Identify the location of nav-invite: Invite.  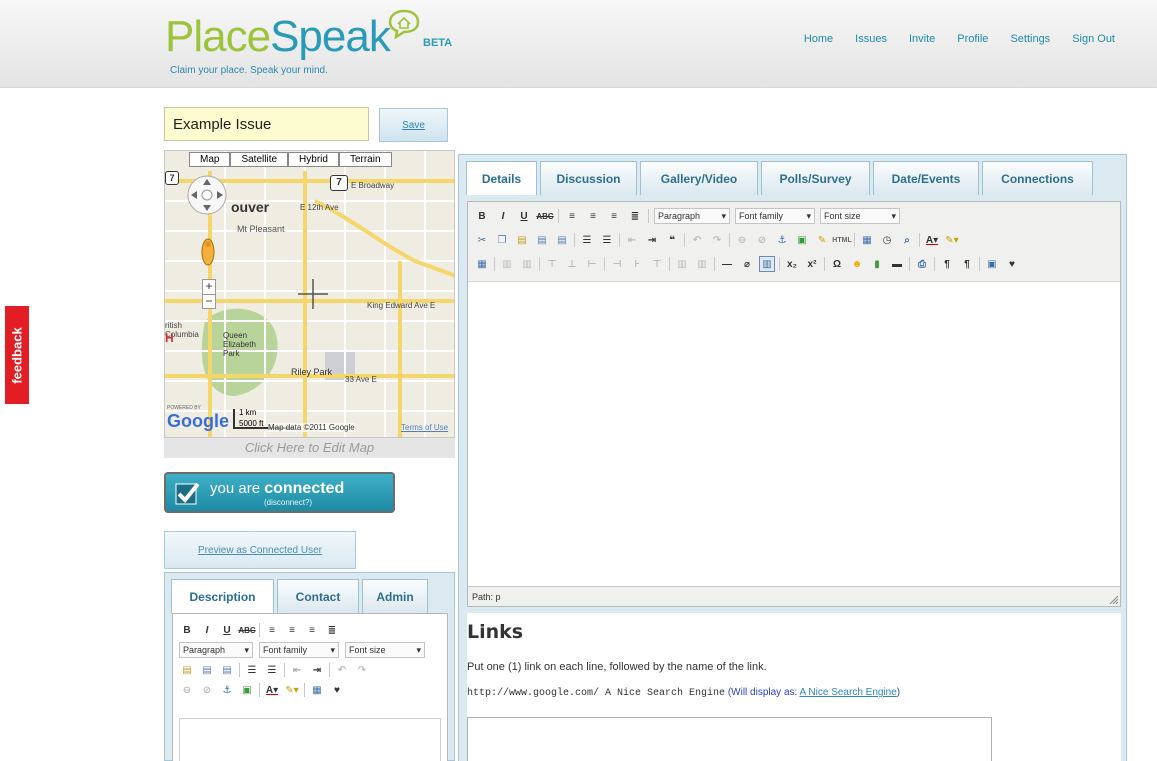
(922, 39).